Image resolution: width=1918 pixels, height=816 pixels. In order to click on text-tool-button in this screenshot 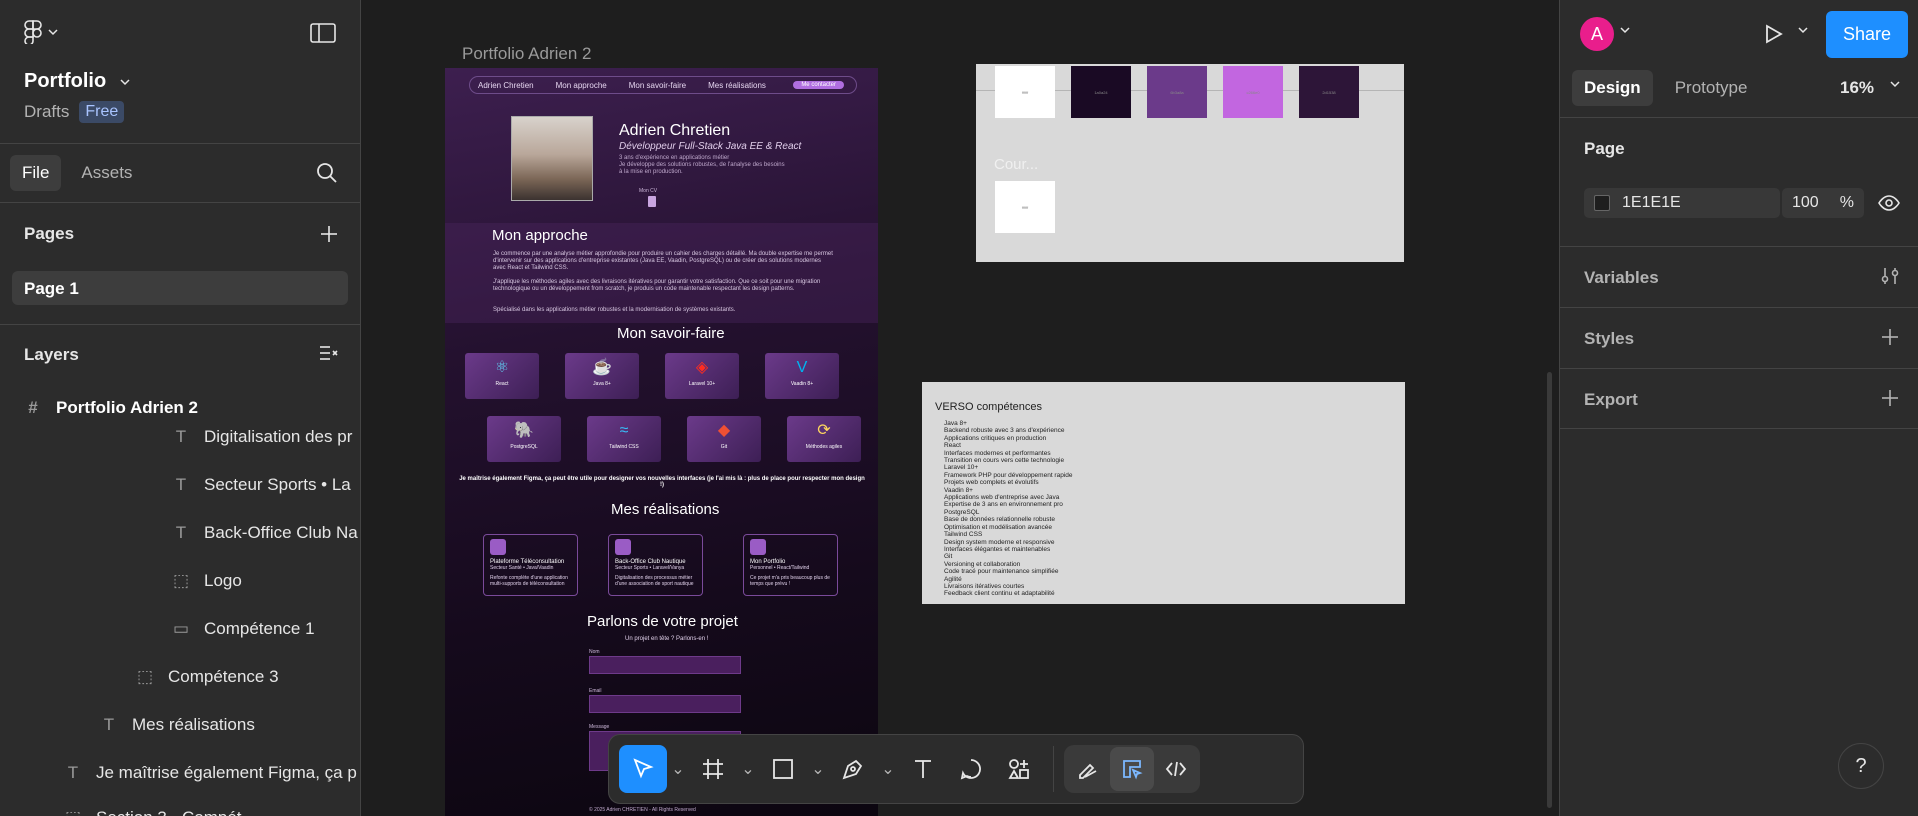, I will do `click(923, 769)`.